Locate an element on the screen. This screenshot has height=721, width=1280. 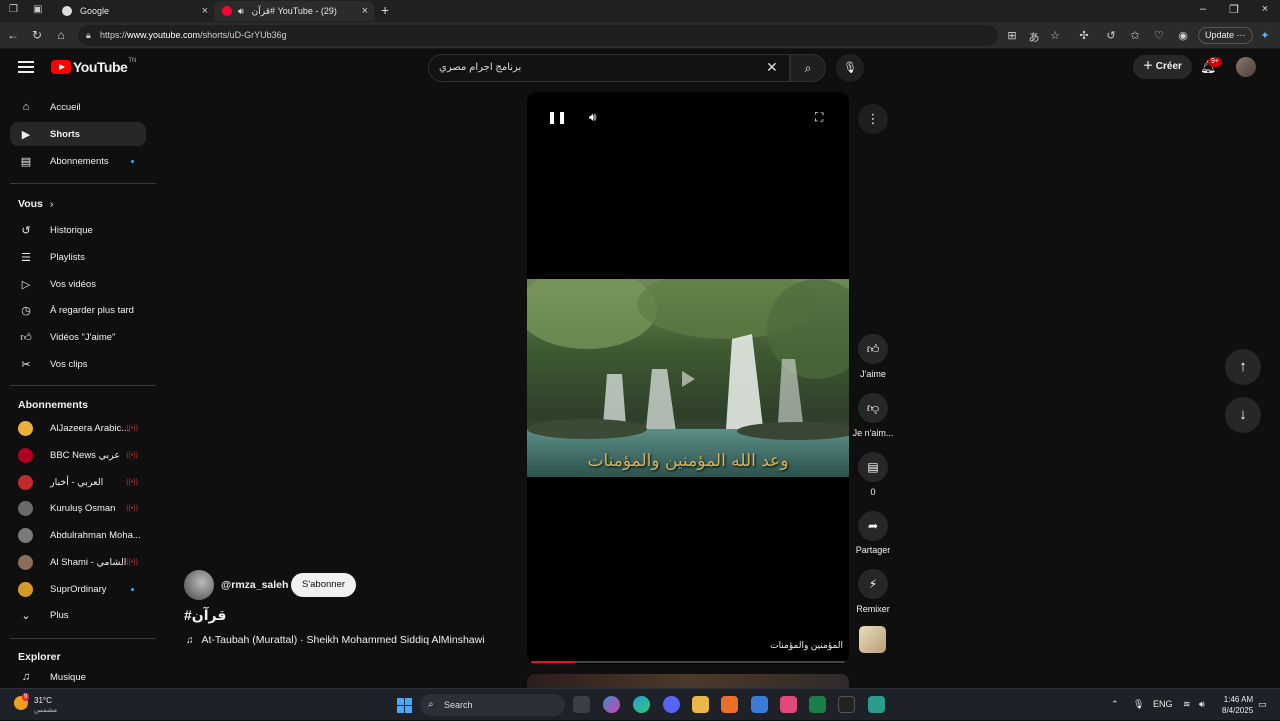
copilot-icon: ✦ is located at coordinates (1265, 35).